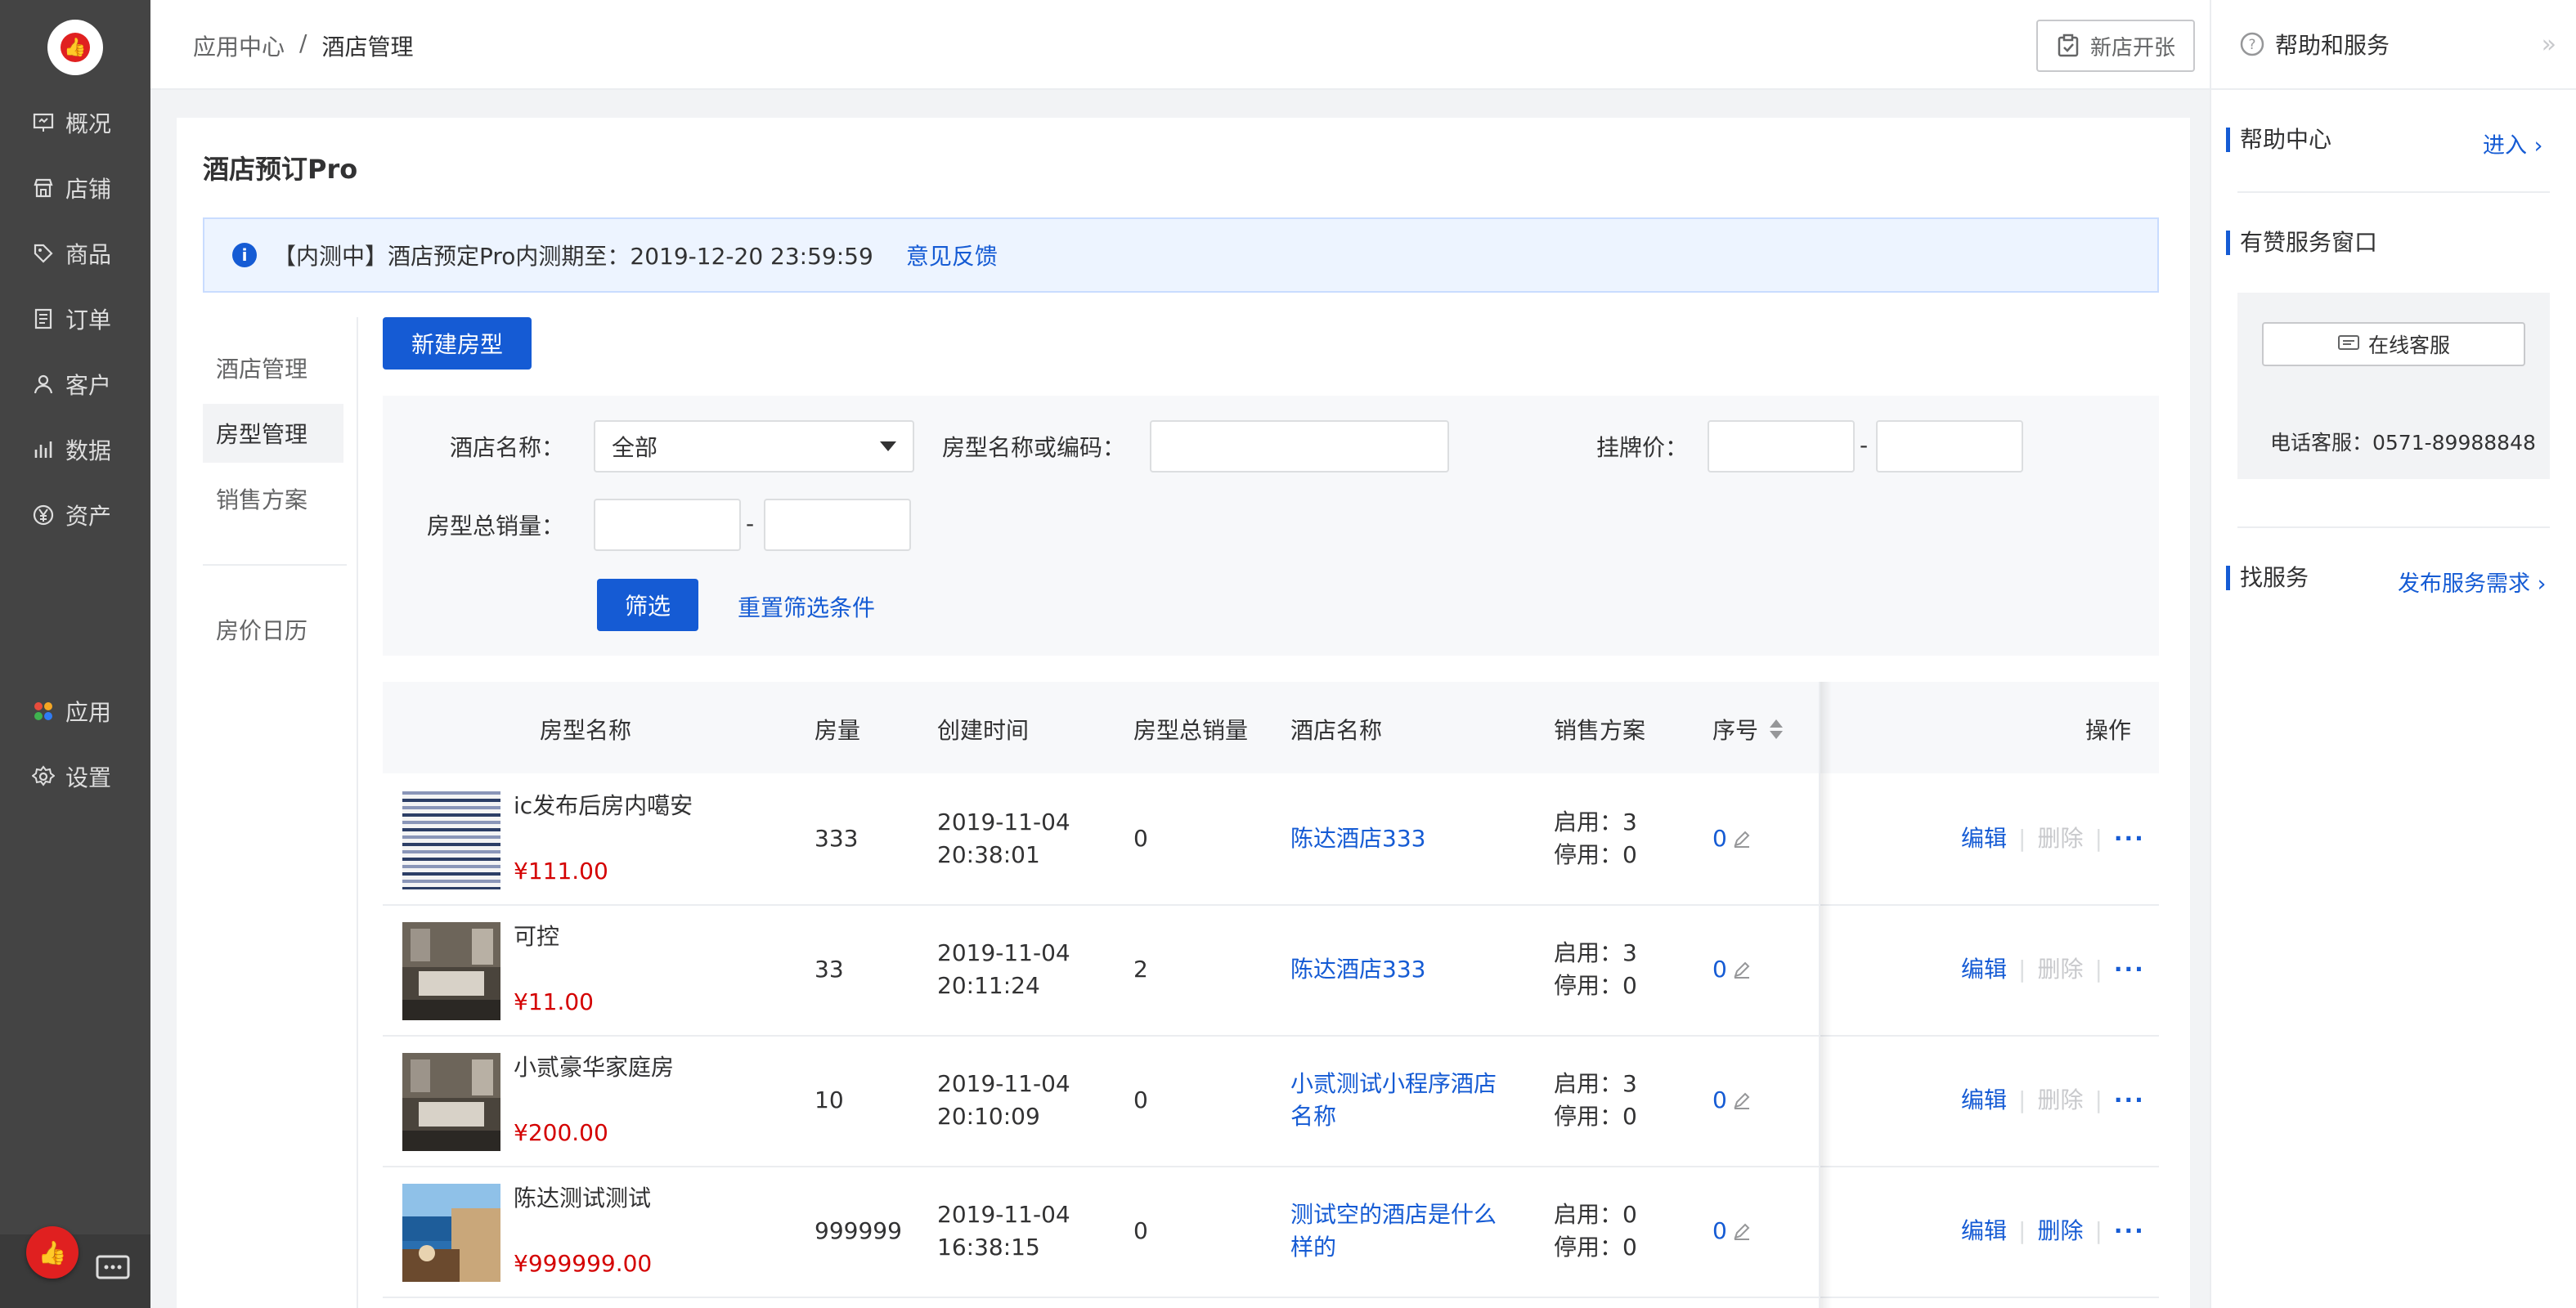 The height and width of the screenshot is (1308, 2576). Describe the element at coordinates (2549, 44) in the screenshot. I see `collapse-chevron-icon: »` at that location.